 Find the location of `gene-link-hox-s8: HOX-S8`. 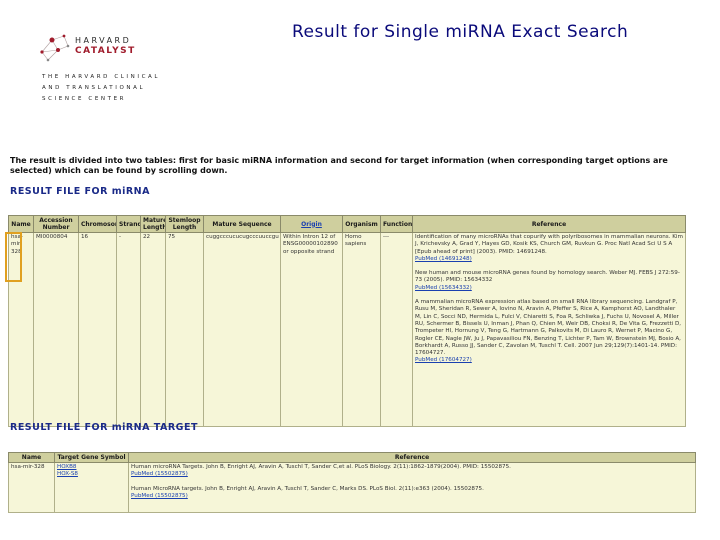

gene-link-hox-s8: HOX-S8 is located at coordinates (91, 474).